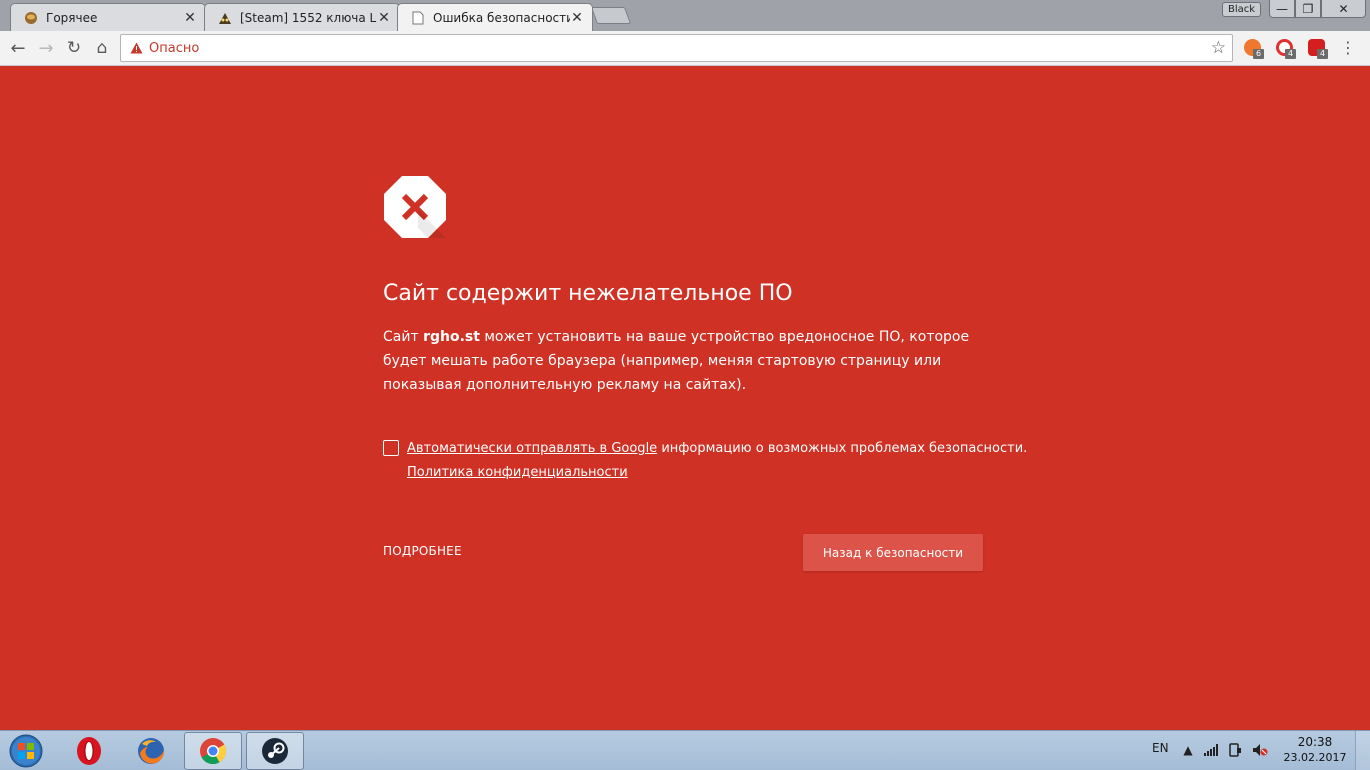 The image size is (1370, 770). I want to click on steam-forum-icon, so click(225, 18).